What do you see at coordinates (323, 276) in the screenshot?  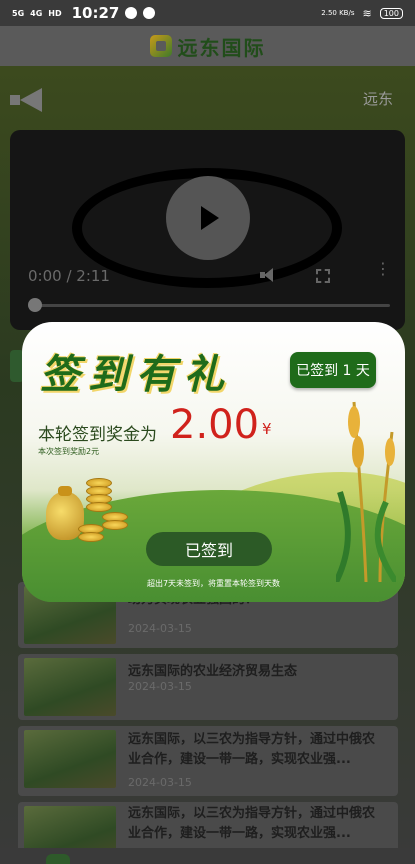 I see `fullscreen-icon` at bounding box center [323, 276].